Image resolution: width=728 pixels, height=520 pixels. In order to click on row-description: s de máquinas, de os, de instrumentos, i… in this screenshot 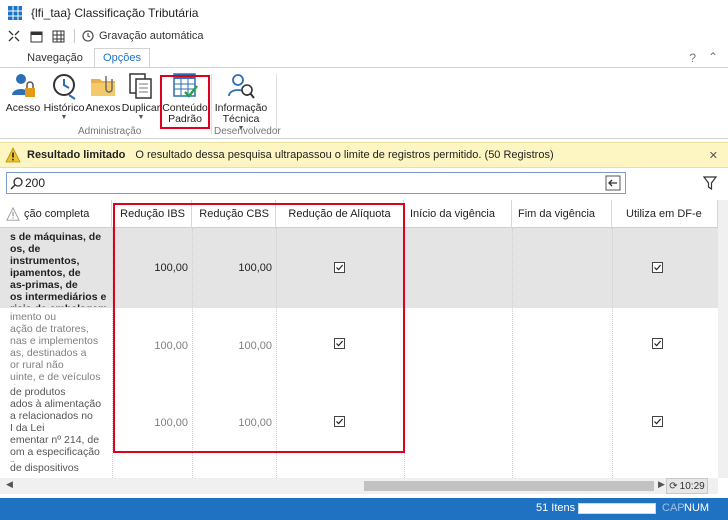, I will do `click(58, 269)`.